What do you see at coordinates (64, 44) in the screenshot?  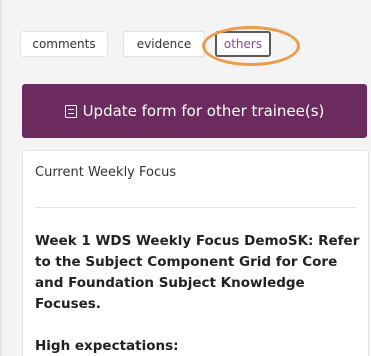 I see `tab-comments: comments` at bounding box center [64, 44].